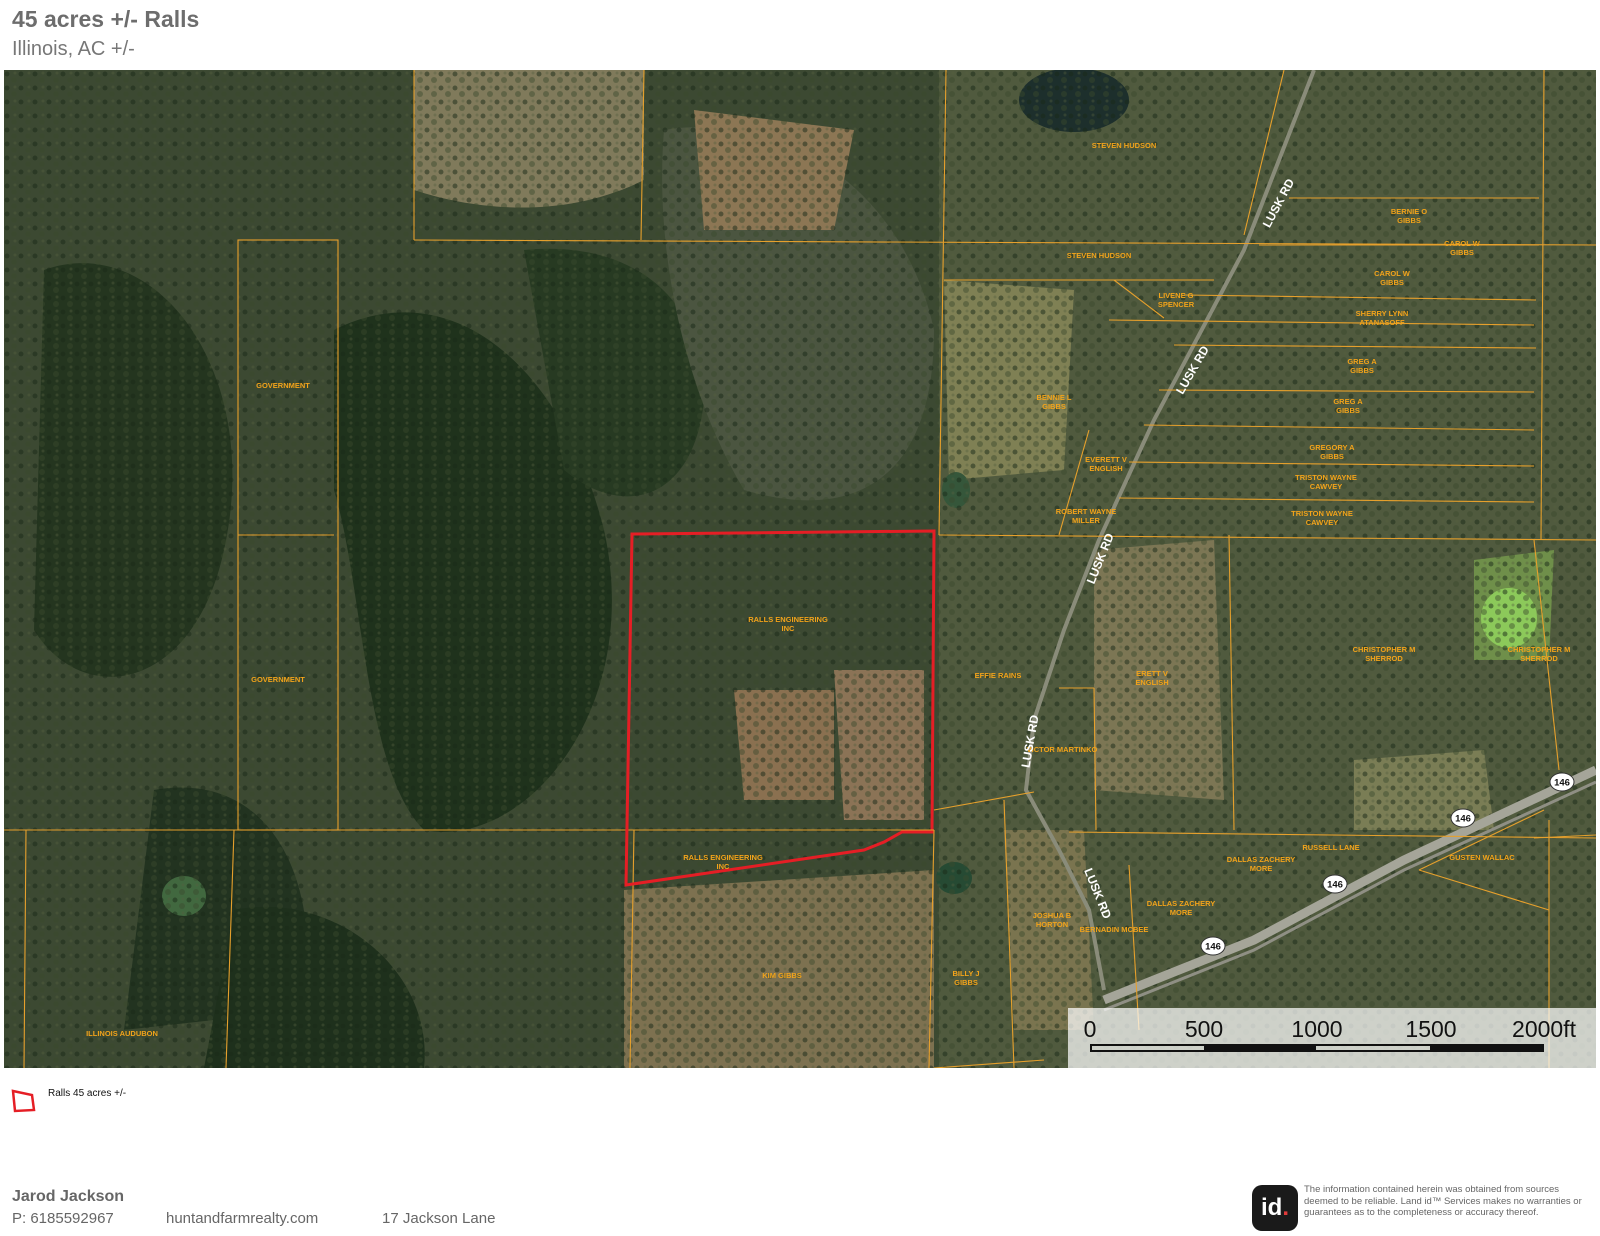 The image size is (1600, 1236). What do you see at coordinates (1317, 1029) in the screenshot?
I see `scale-label: 1000` at bounding box center [1317, 1029].